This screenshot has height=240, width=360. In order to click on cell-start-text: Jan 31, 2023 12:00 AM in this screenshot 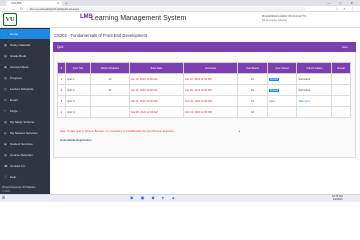, I will do `click(144, 101)`.